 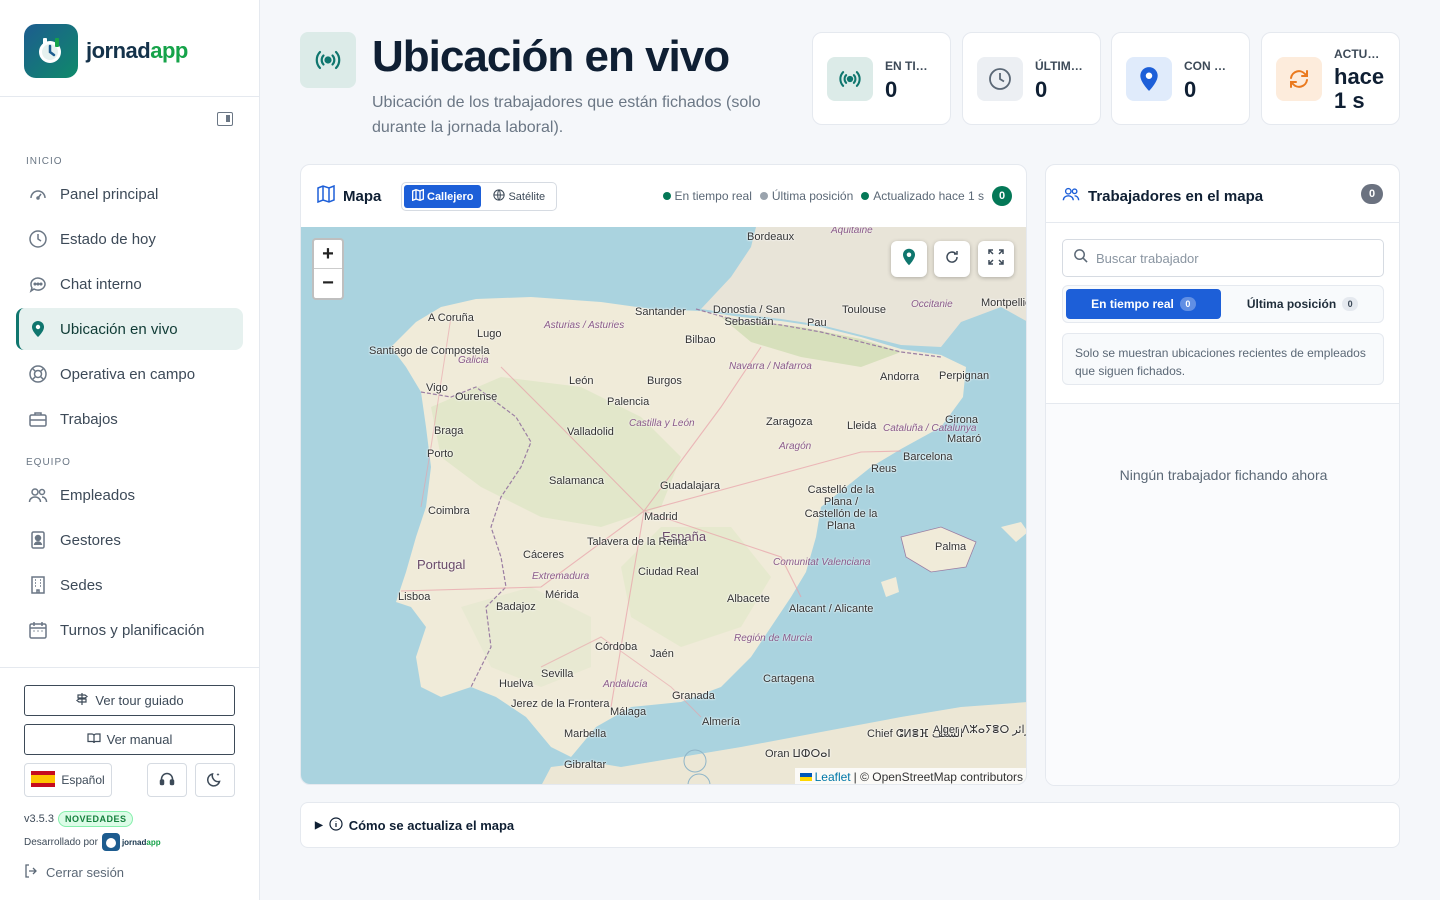 I want to click on map-count-badge: 0, so click(x=1002, y=196).